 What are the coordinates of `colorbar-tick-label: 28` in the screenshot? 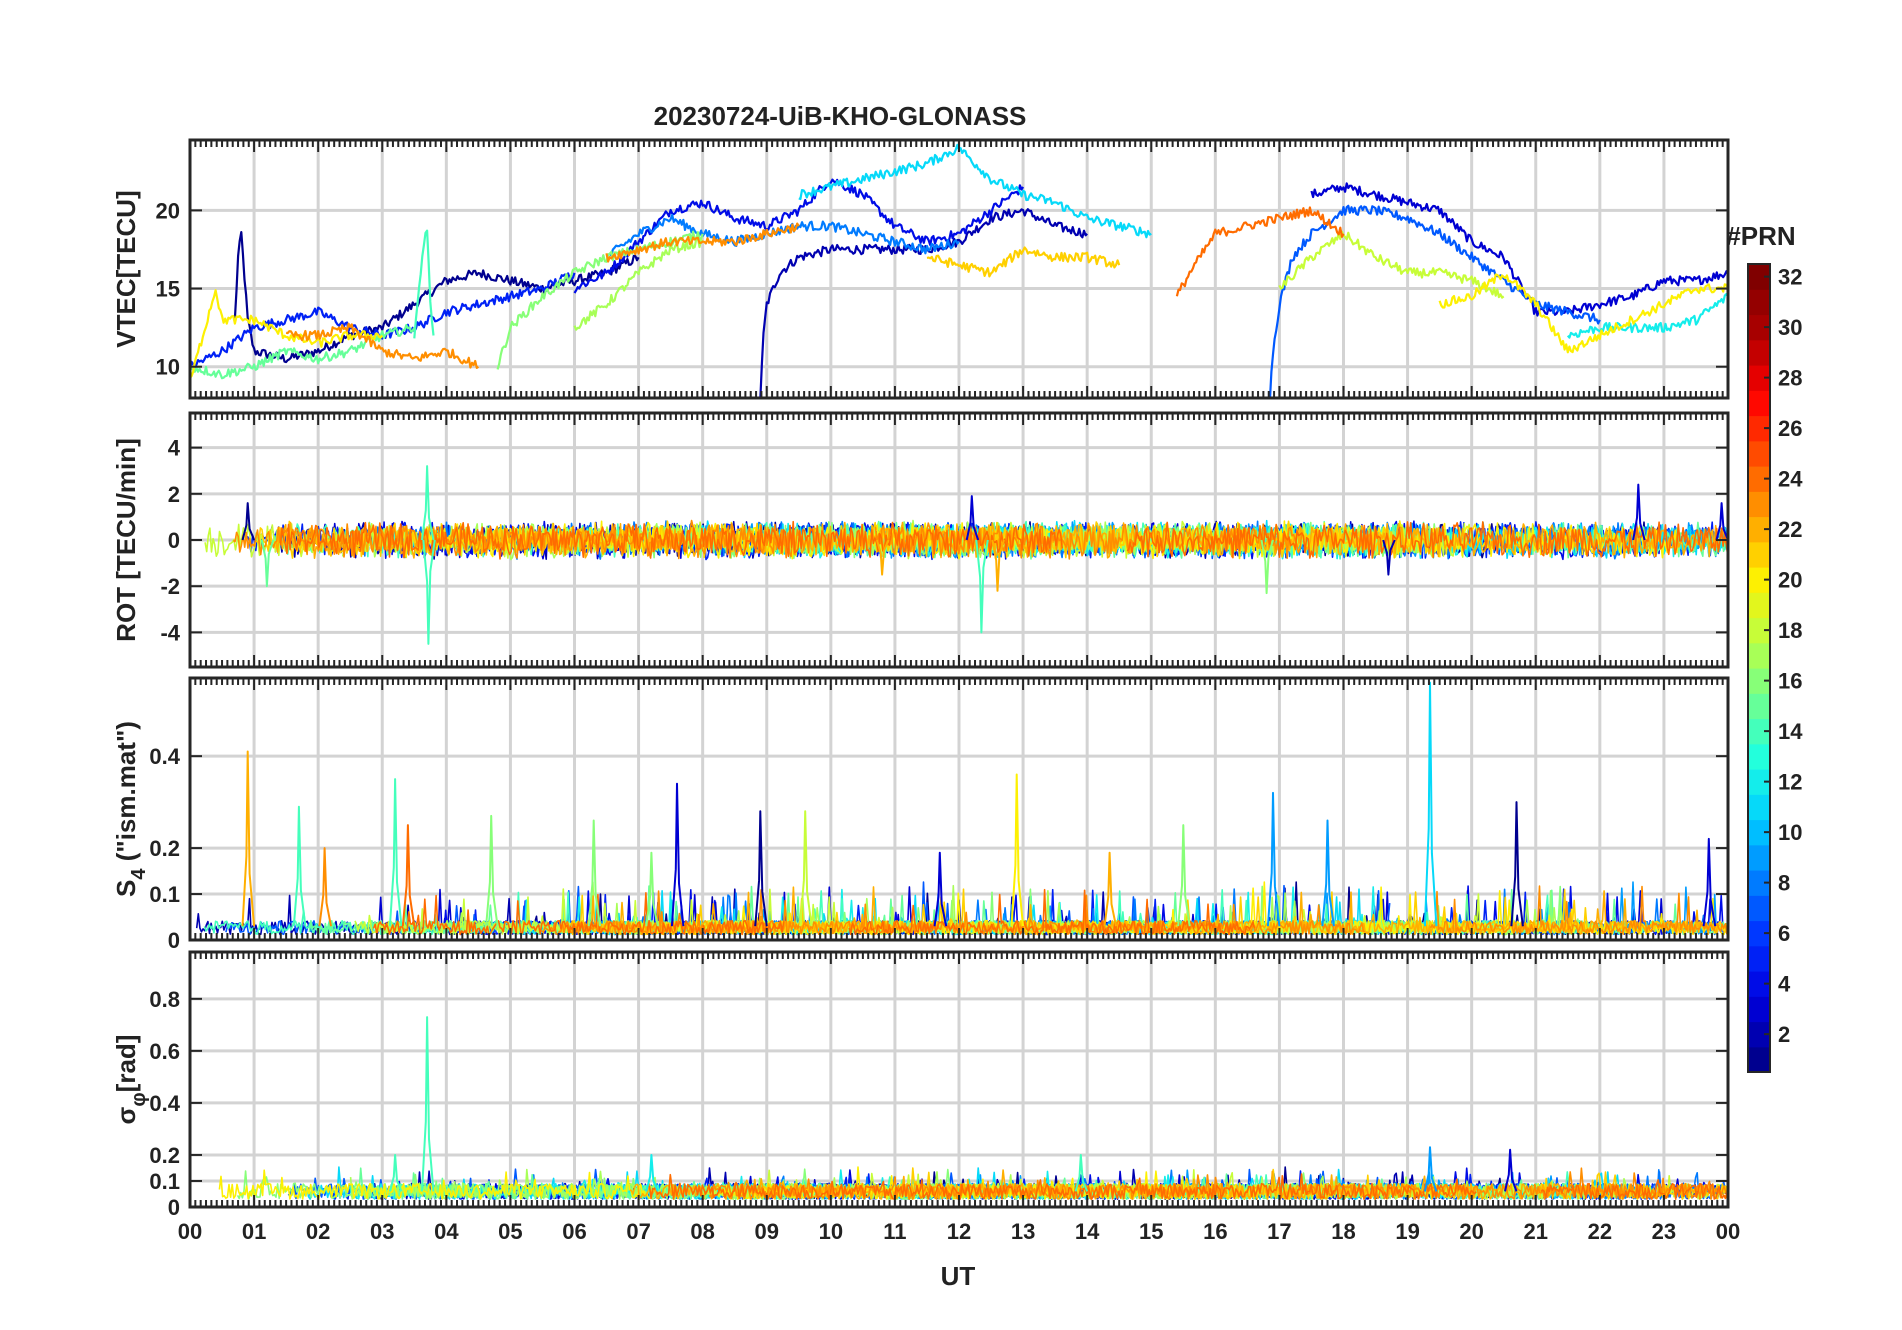 It's located at (1790, 378).